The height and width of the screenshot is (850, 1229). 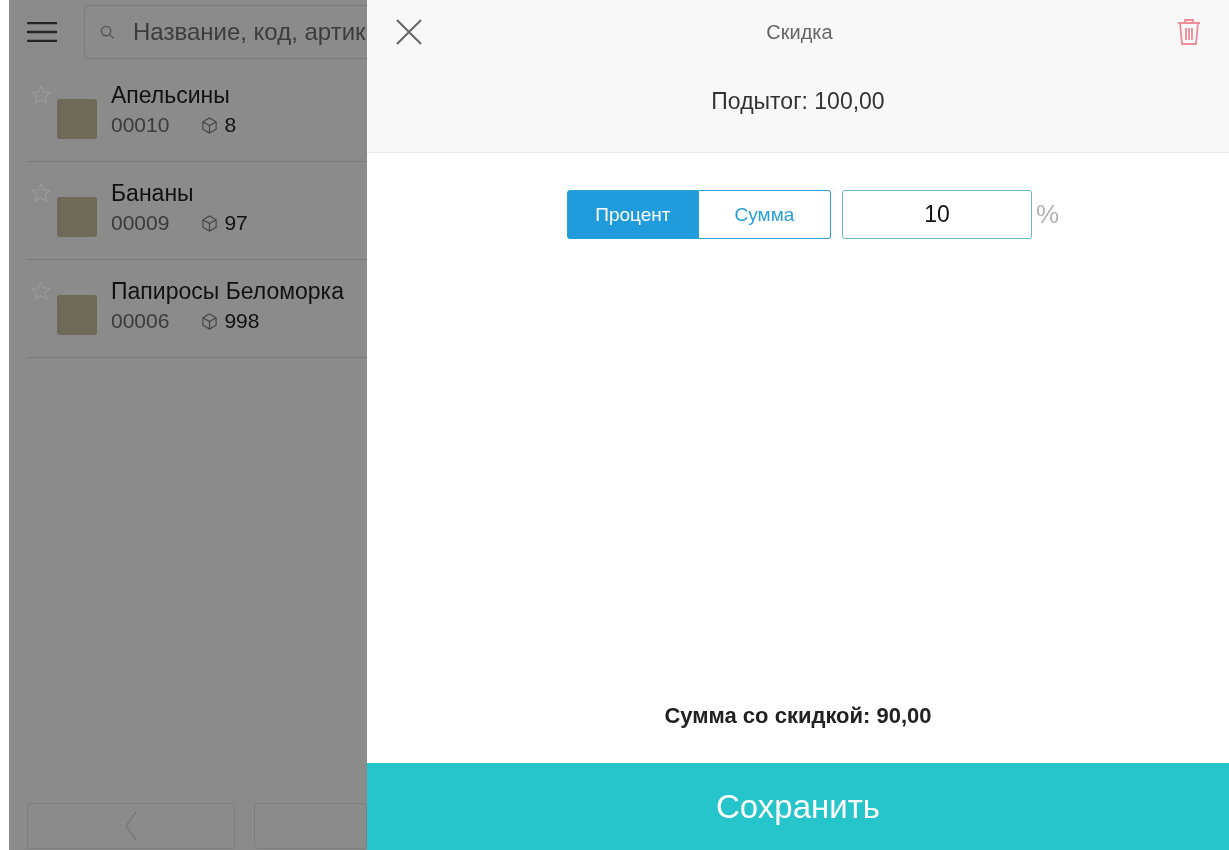 What do you see at coordinates (140, 321) in the screenshot?
I see `product-code: 00006` at bounding box center [140, 321].